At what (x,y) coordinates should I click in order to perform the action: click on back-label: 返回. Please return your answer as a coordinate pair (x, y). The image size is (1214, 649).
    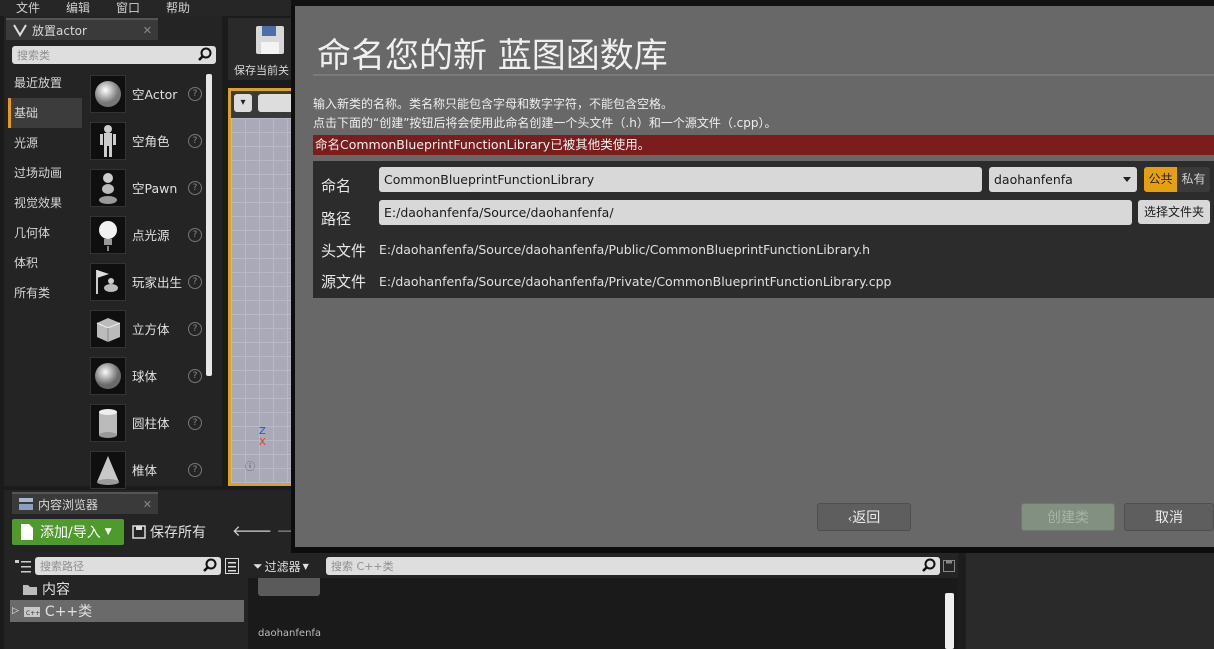
    Looking at the image, I should click on (866, 518).